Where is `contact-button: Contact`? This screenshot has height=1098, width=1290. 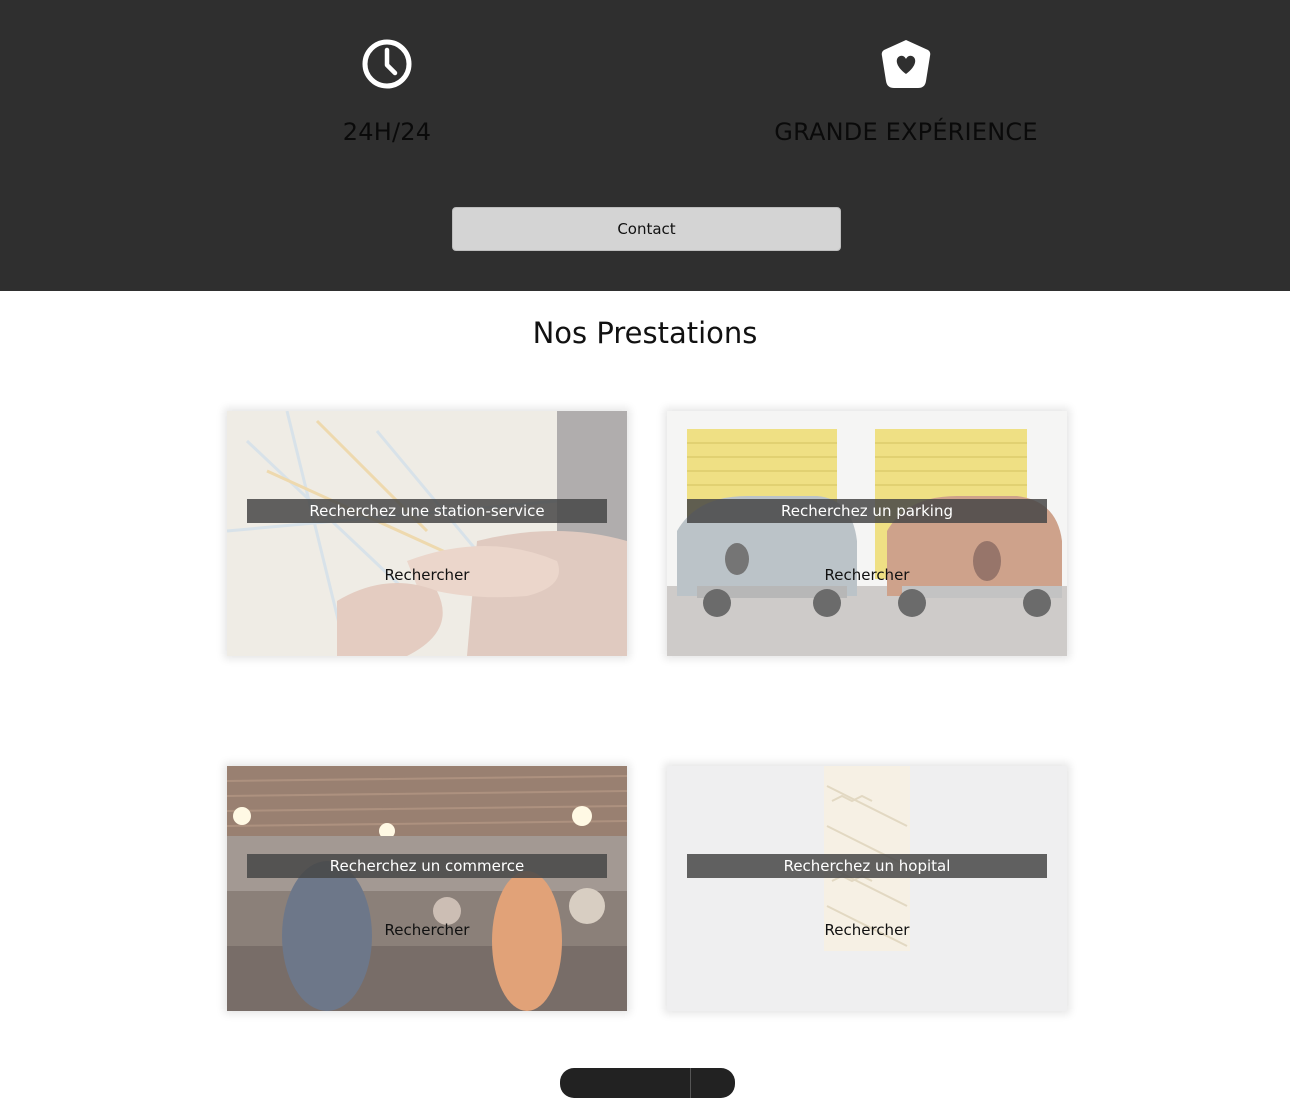 contact-button: Contact is located at coordinates (646, 229).